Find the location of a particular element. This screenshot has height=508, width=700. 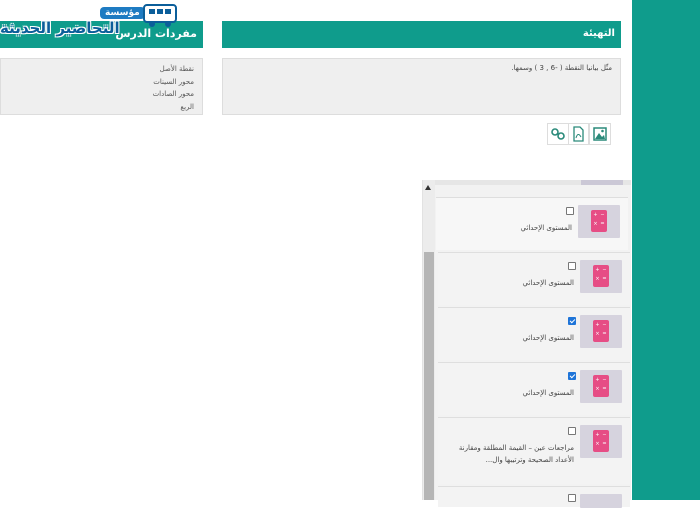

warmup-title: التهيئة is located at coordinates (598, 33).